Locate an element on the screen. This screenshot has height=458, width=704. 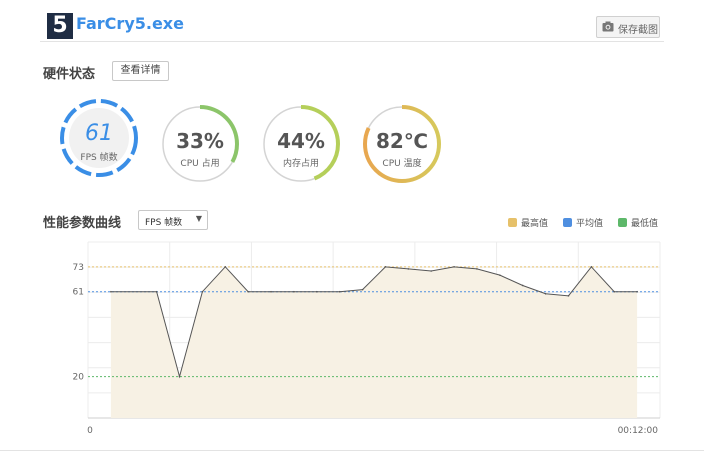
x-start-label: 0 is located at coordinates (90, 431).